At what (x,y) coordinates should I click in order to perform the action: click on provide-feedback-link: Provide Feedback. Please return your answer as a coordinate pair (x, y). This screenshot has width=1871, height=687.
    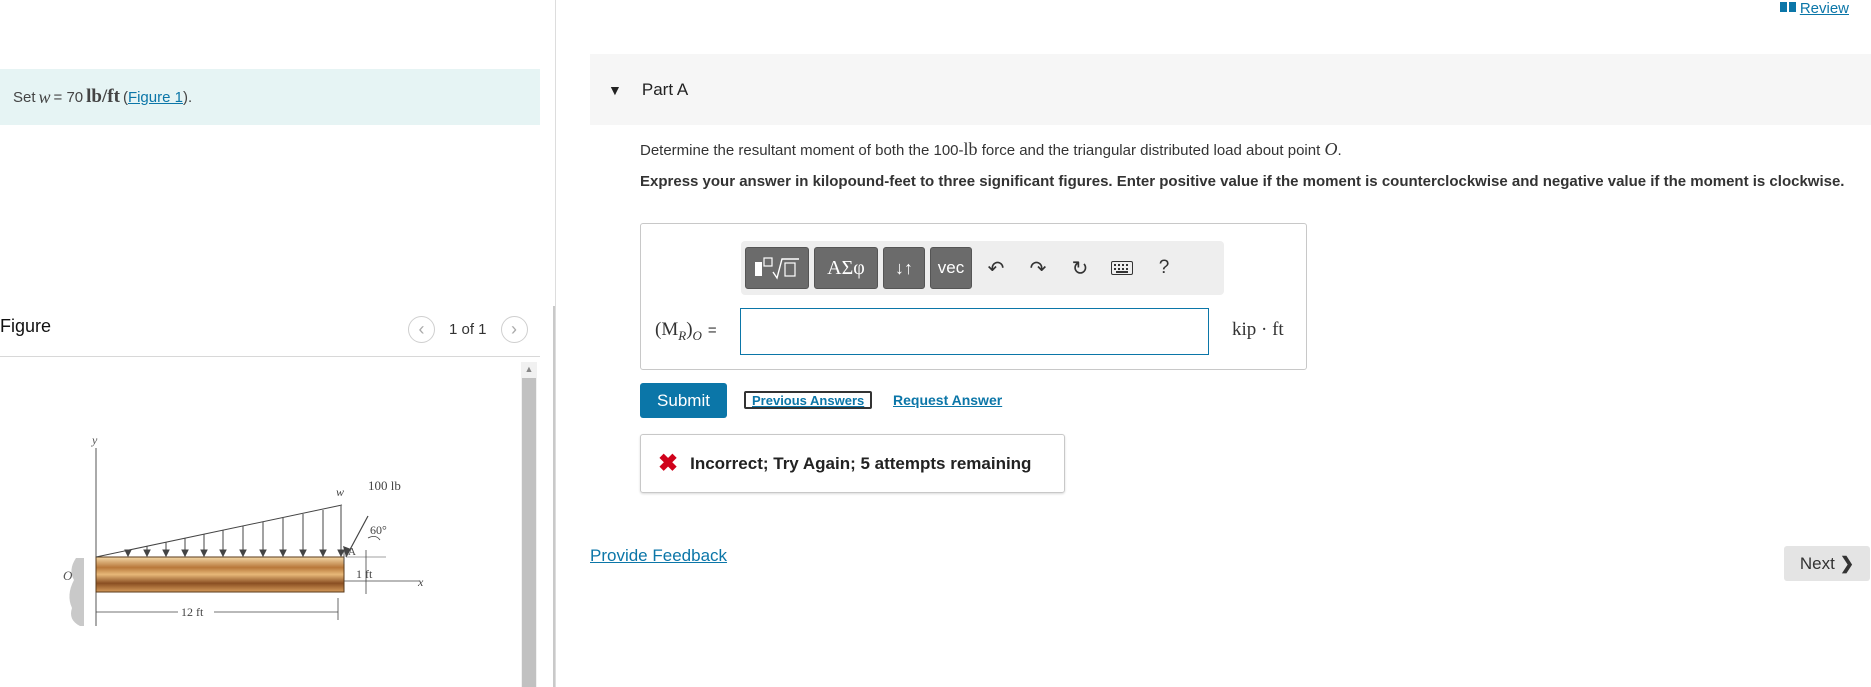
    Looking at the image, I should click on (658, 556).